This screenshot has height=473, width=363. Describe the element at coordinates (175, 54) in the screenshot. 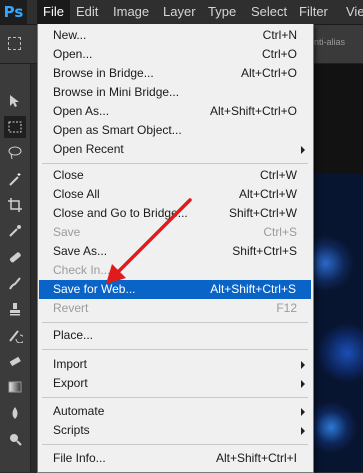

I see `menu-item-open: Open... Ctrl+O` at that location.